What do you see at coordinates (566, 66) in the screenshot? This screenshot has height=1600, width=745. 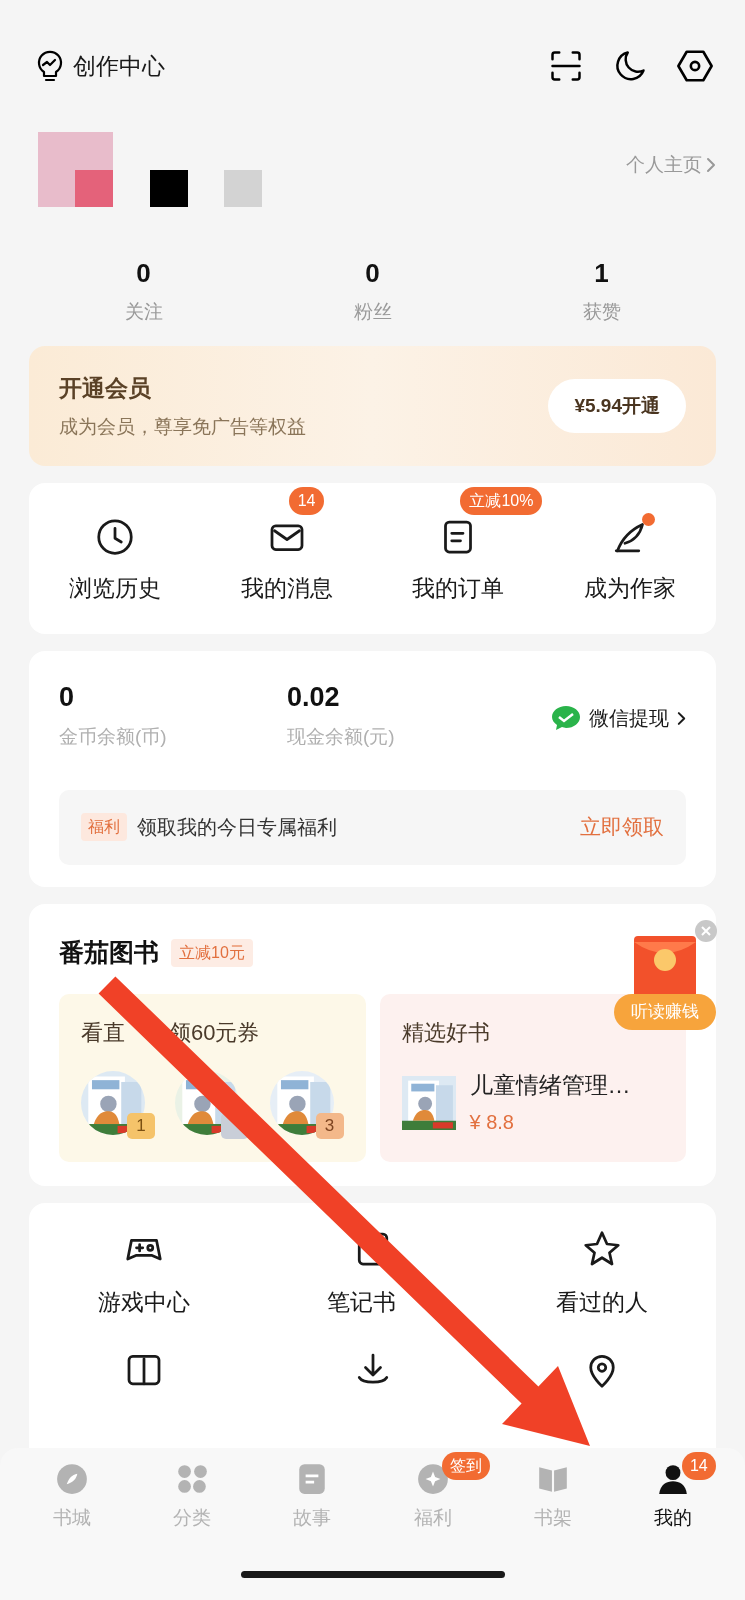 I see `scan-icon` at bounding box center [566, 66].